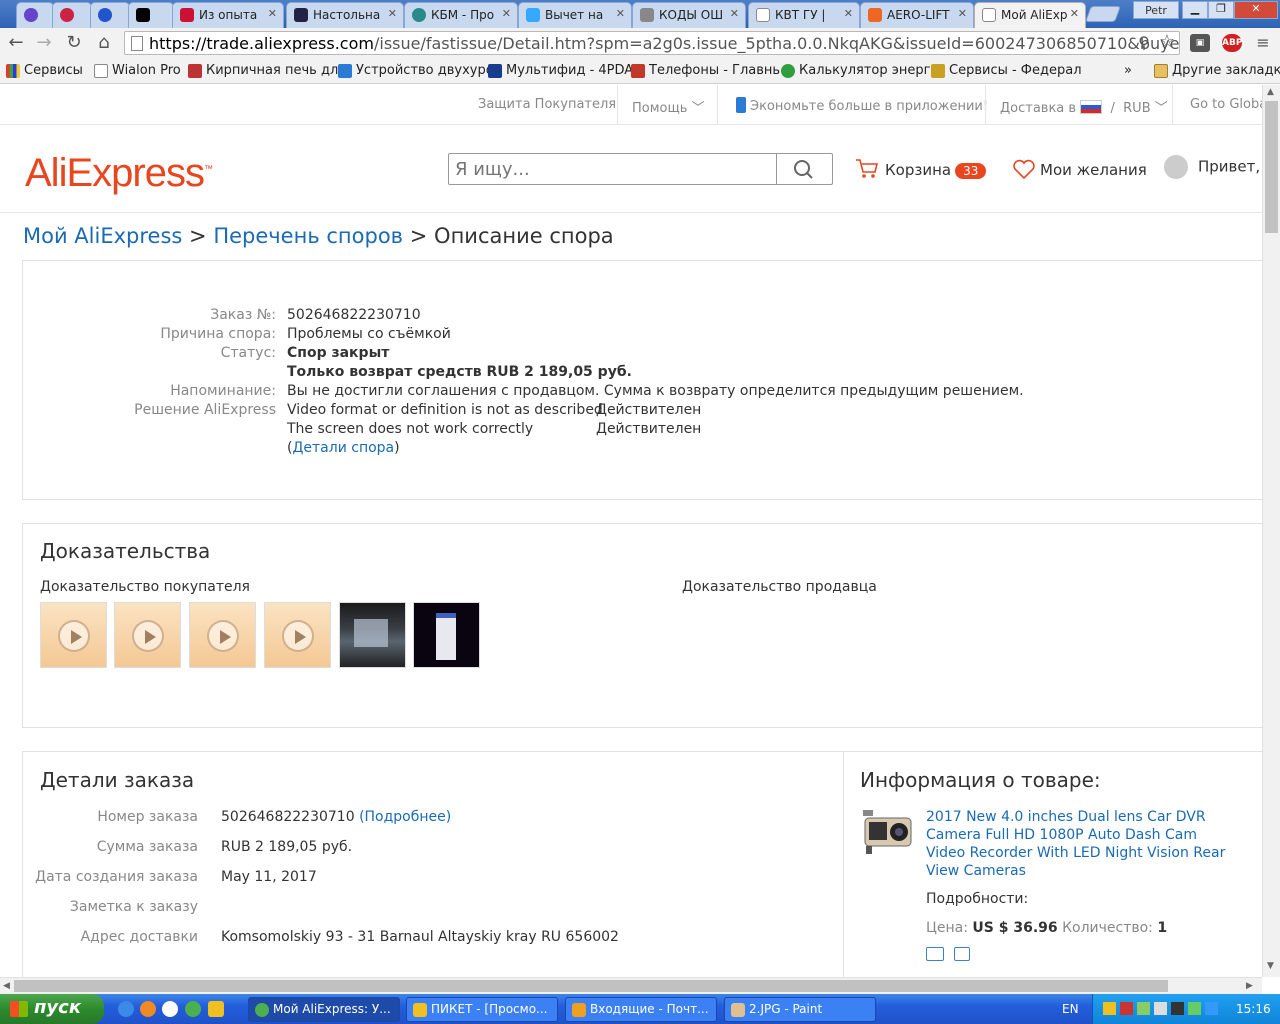 This screenshot has width=1280, height=1024. I want to click on firefox-icon, so click(148, 1009).